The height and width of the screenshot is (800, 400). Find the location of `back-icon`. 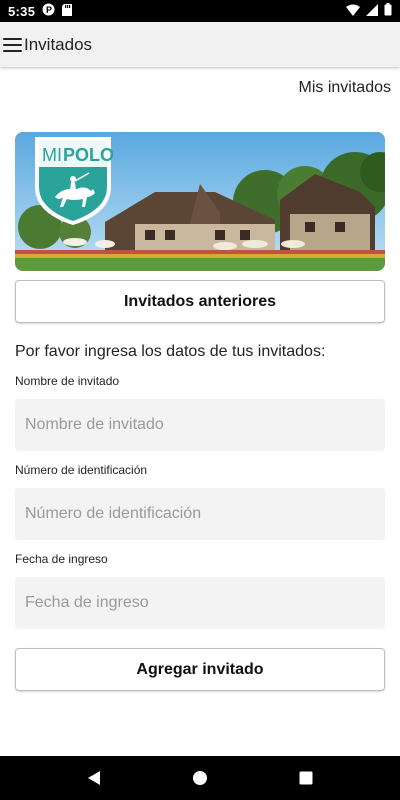

back-icon is located at coordinates (94, 778).